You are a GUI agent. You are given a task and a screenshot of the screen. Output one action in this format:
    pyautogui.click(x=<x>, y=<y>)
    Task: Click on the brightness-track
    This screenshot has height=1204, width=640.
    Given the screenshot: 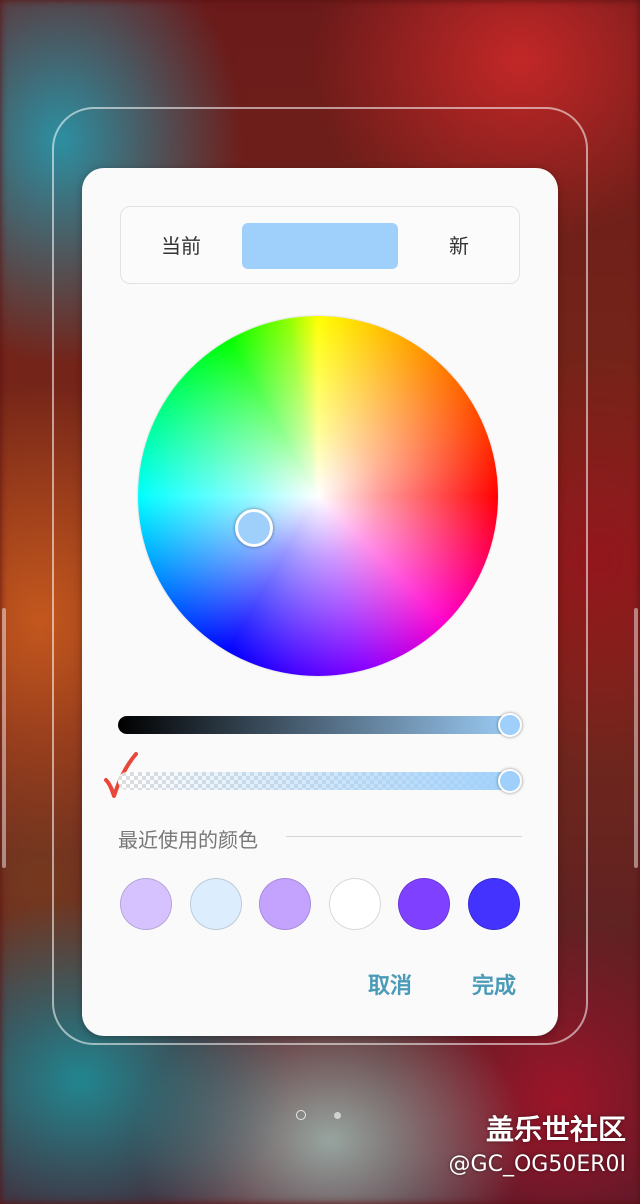 What is the action you would take?
    pyautogui.click(x=320, y=725)
    